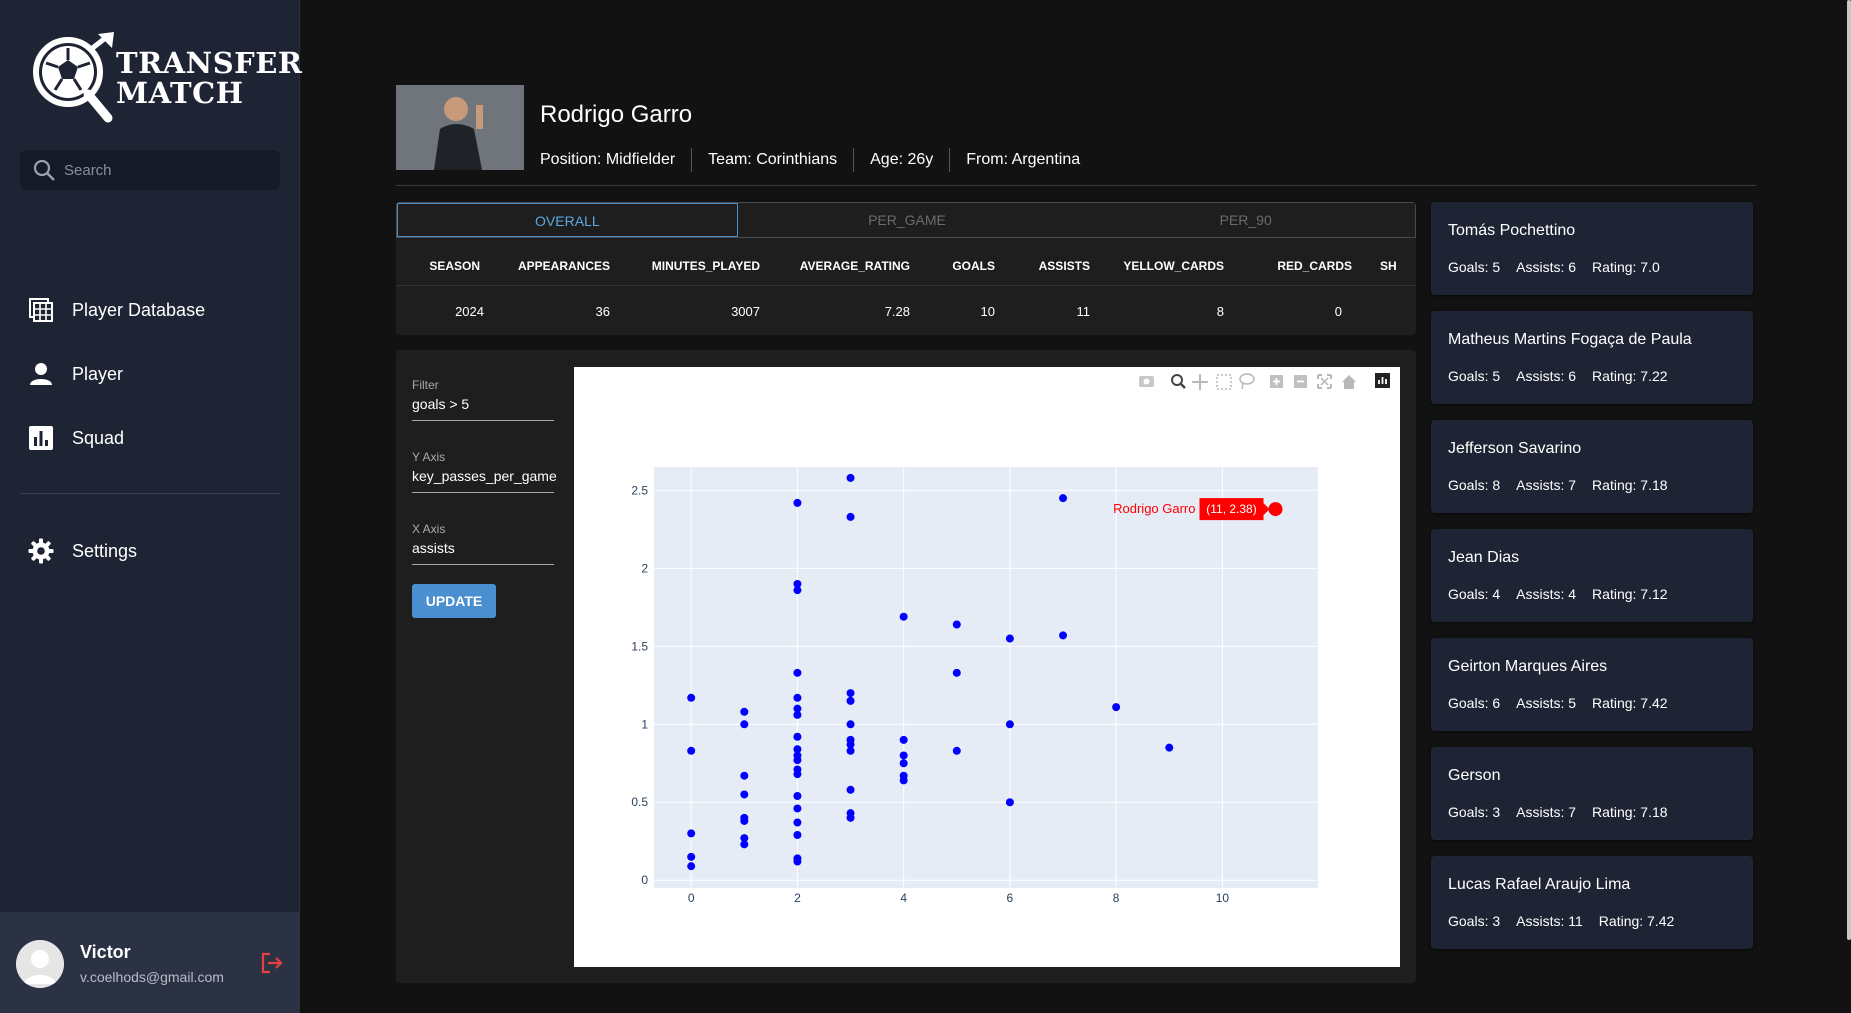  I want to click on camera-icon, so click(1146, 381).